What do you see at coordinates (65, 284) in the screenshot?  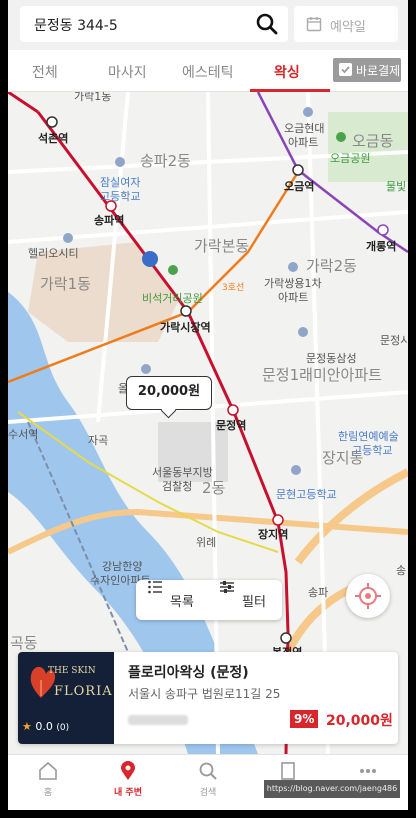 I see `map-label-district: 가락1동` at bounding box center [65, 284].